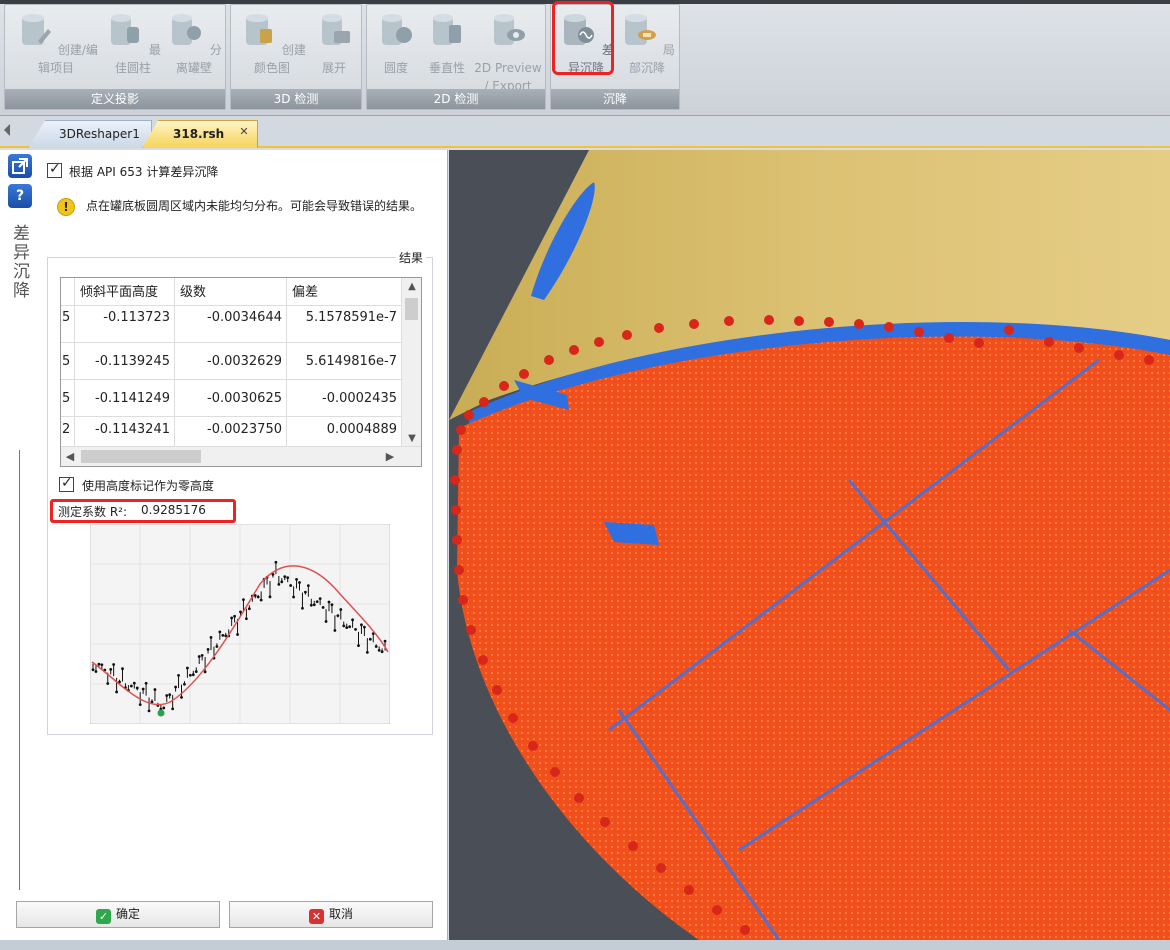 This screenshot has height=950, width=1170. I want to click on table-row: 5 -0.1141249 -0.0030625 -0.0002435, so click(231, 398).